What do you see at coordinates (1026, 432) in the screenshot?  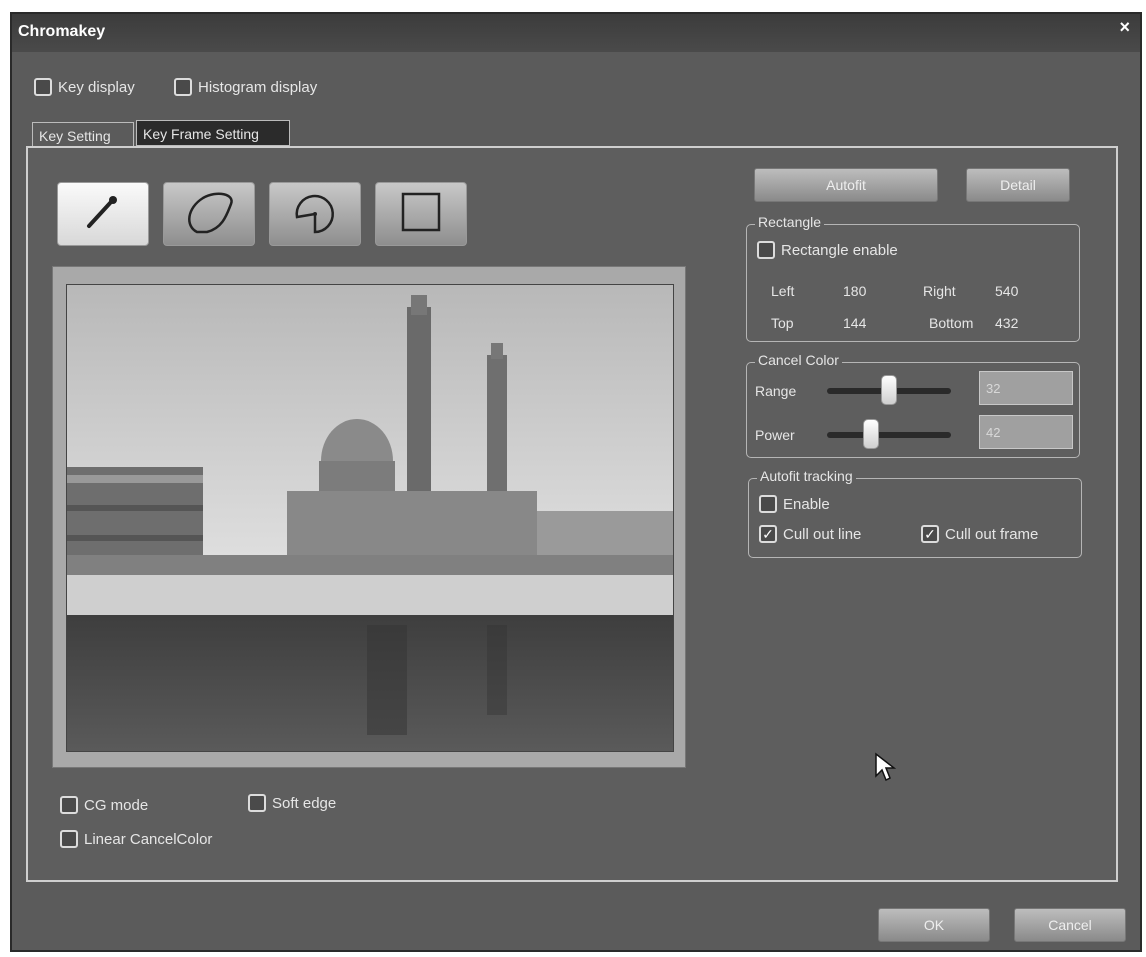 I see `power-value-field: 42` at bounding box center [1026, 432].